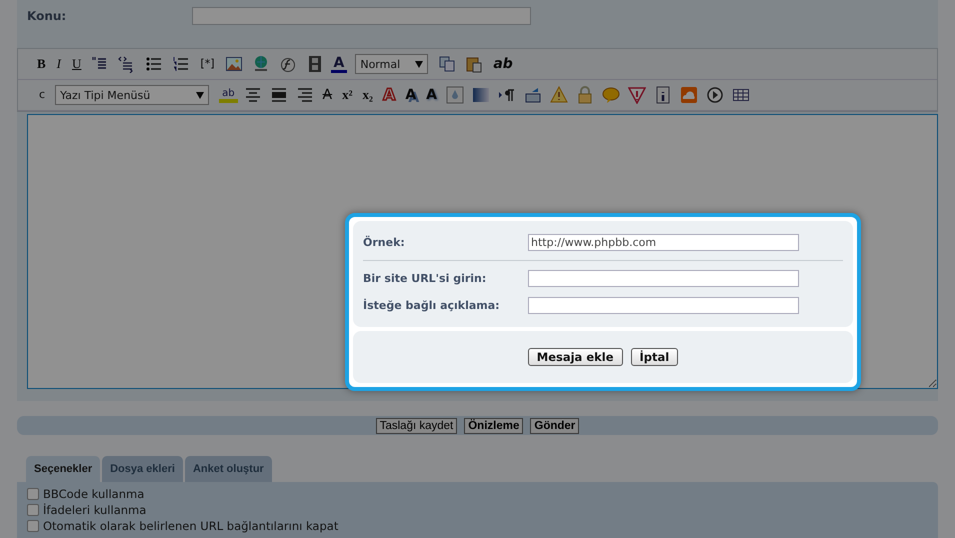 Image resolution: width=955 pixels, height=538 pixels. What do you see at coordinates (637, 95) in the screenshot?
I see `alert-triangle-icon` at bounding box center [637, 95].